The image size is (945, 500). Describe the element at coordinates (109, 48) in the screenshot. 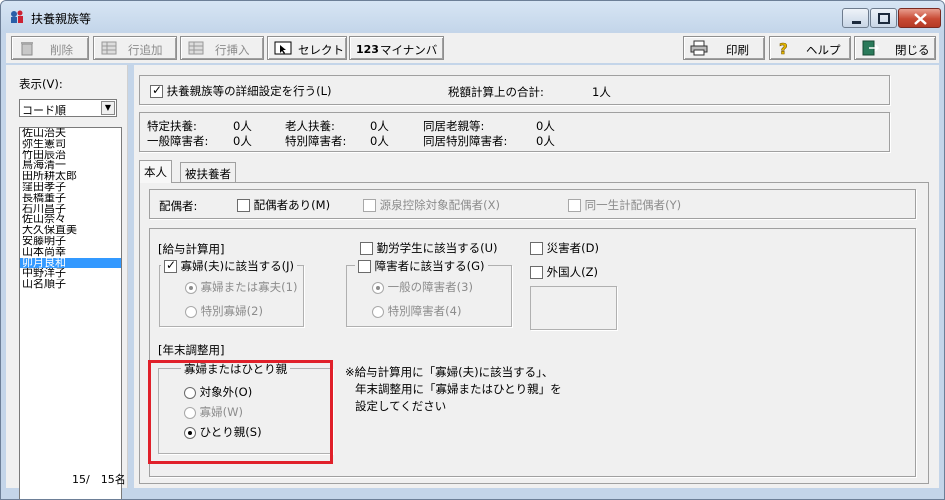

I see `add-row-icon` at that location.